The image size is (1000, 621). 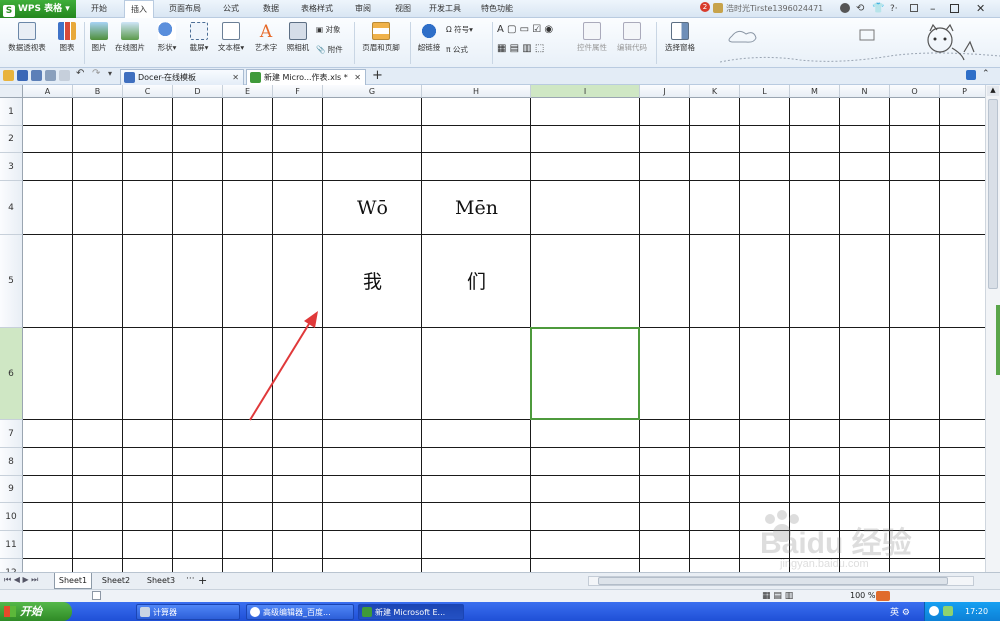 What do you see at coordinates (998, 340) in the screenshot?
I see `side-panel-tab` at bounding box center [998, 340].